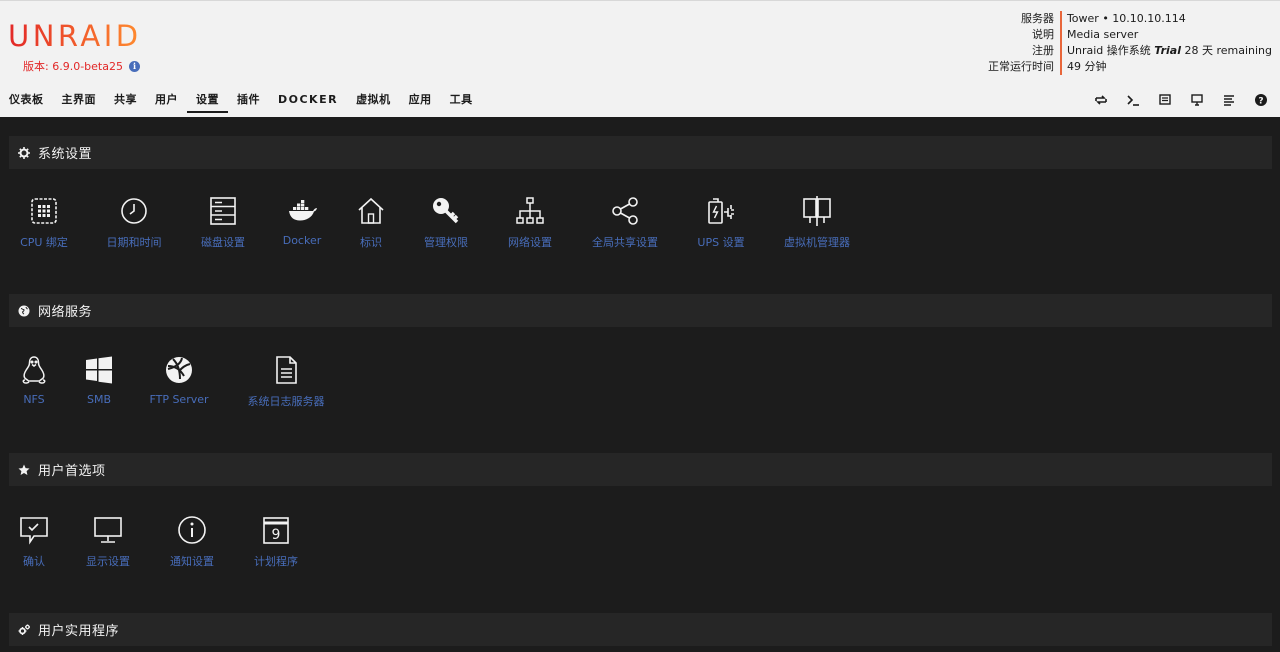 This screenshot has width=1280, height=652. I want to click on tile-label: 日期和时间, so click(134, 242).